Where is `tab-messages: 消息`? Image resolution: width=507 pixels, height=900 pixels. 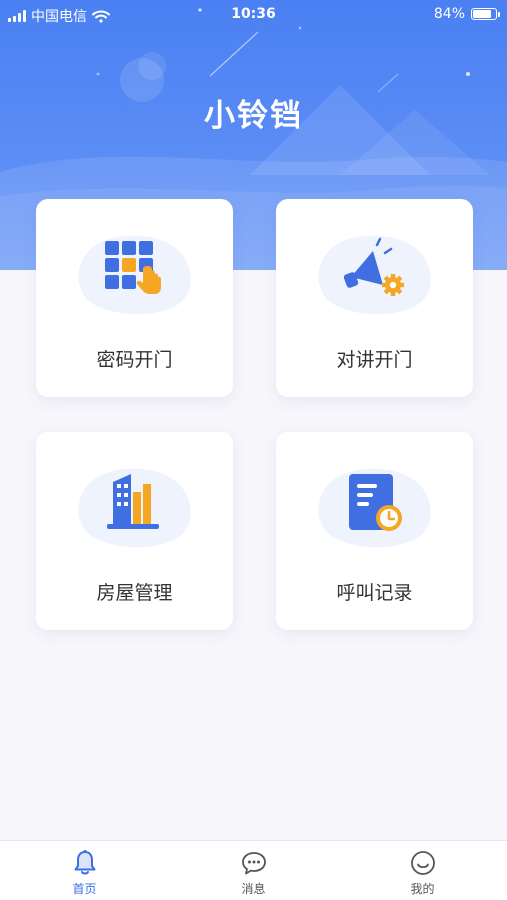
tab-messages: 消息 is located at coordinates (253, 870).